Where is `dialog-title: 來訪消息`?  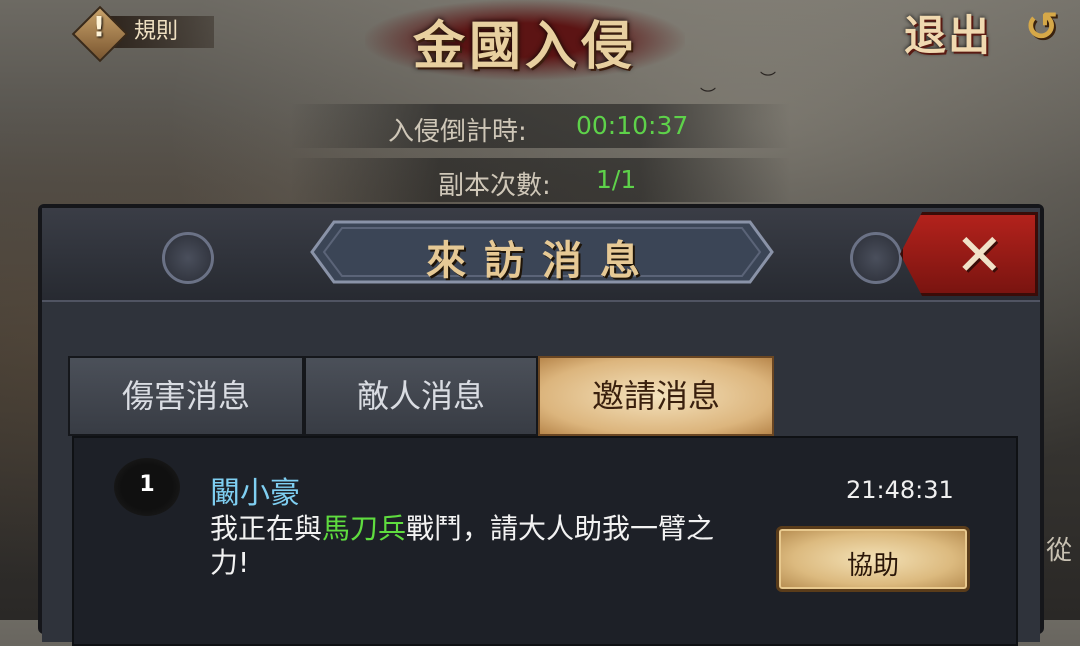 dialog-title: 來訪消息 is located at coordinates (542, 260).